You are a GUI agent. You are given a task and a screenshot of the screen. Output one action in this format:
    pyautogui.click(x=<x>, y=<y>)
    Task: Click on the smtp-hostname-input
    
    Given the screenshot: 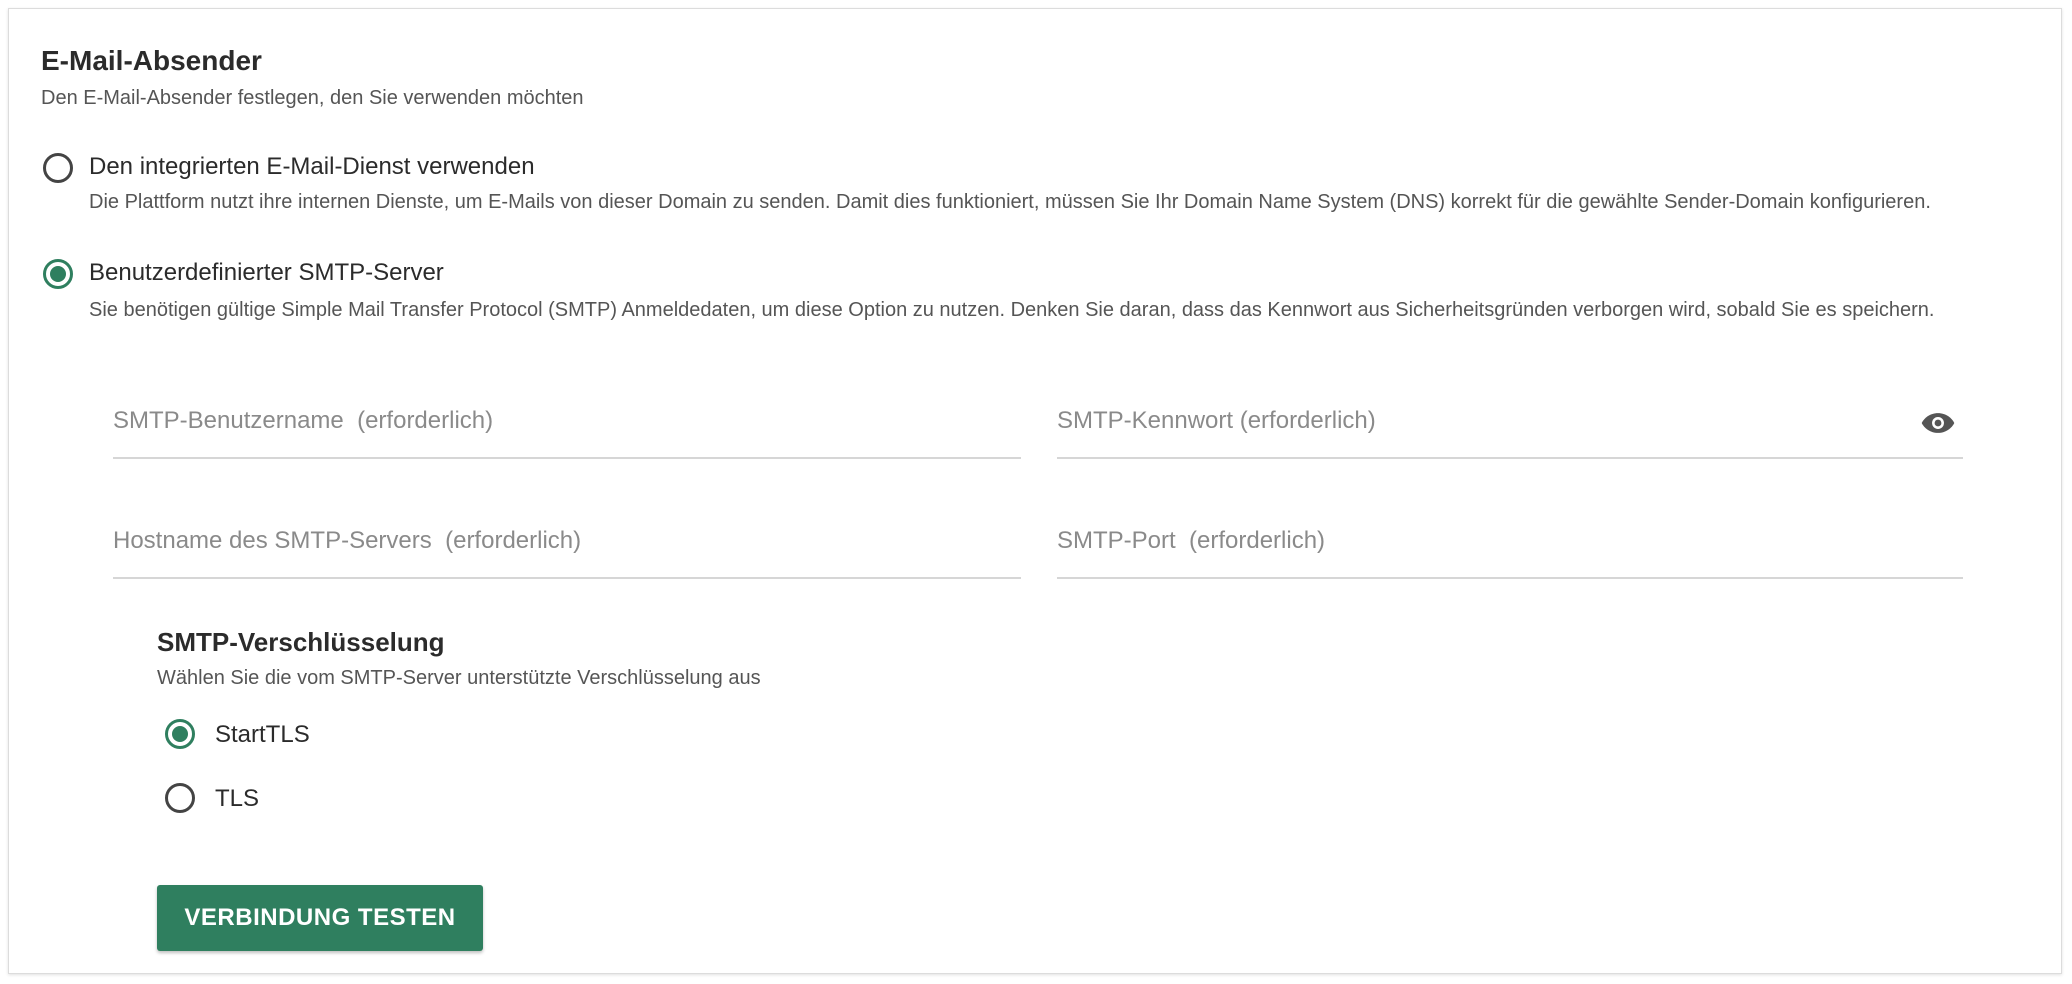 What is the action you would take?
    pyautogui.click(x=567, y=541)
    